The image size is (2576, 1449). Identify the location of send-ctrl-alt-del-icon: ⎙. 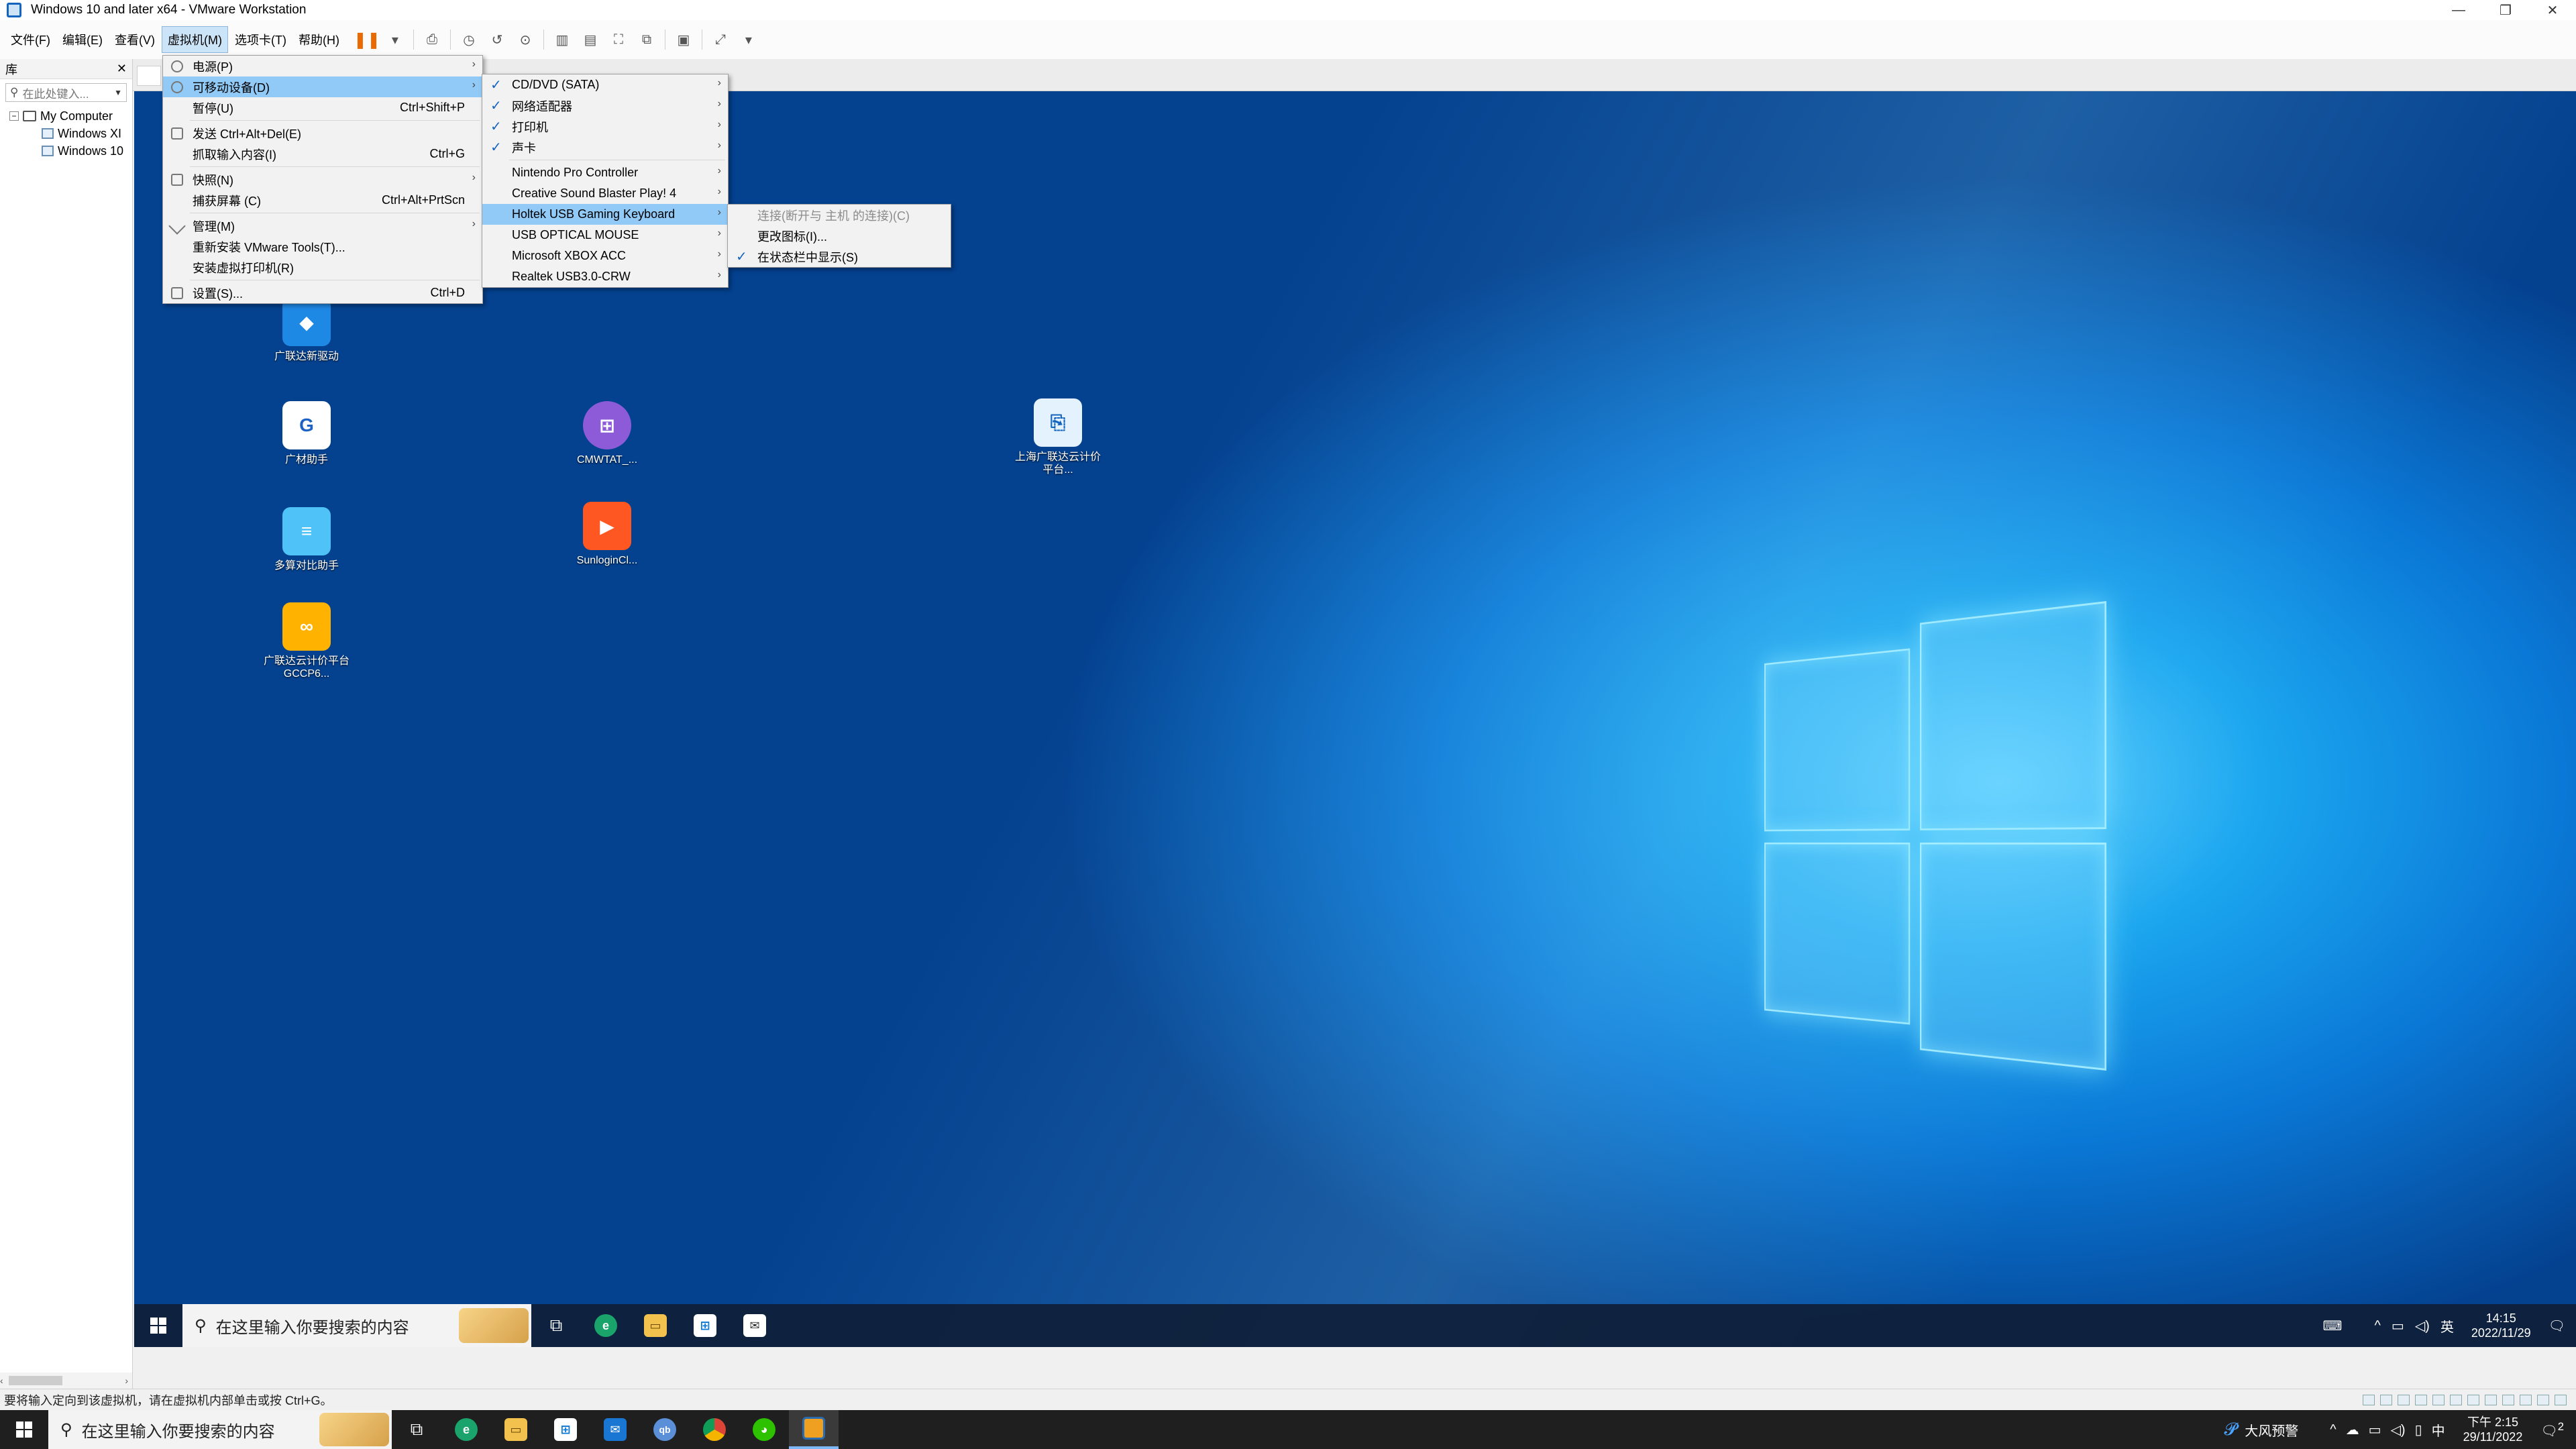
(432, 39).